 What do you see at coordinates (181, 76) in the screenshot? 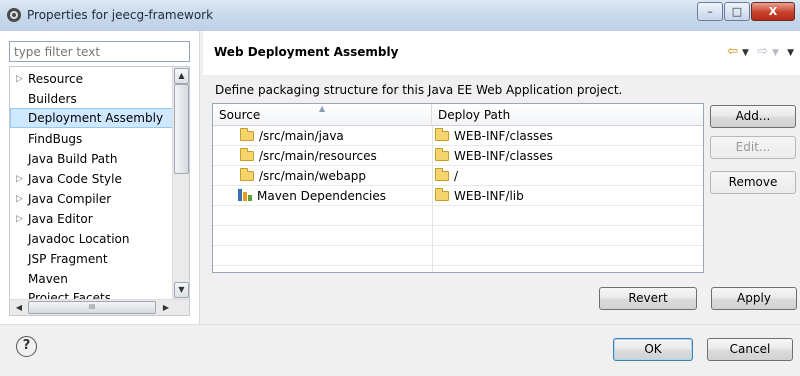
I see `scroll-up-icon: ▲` at bounding box center [181, 76].